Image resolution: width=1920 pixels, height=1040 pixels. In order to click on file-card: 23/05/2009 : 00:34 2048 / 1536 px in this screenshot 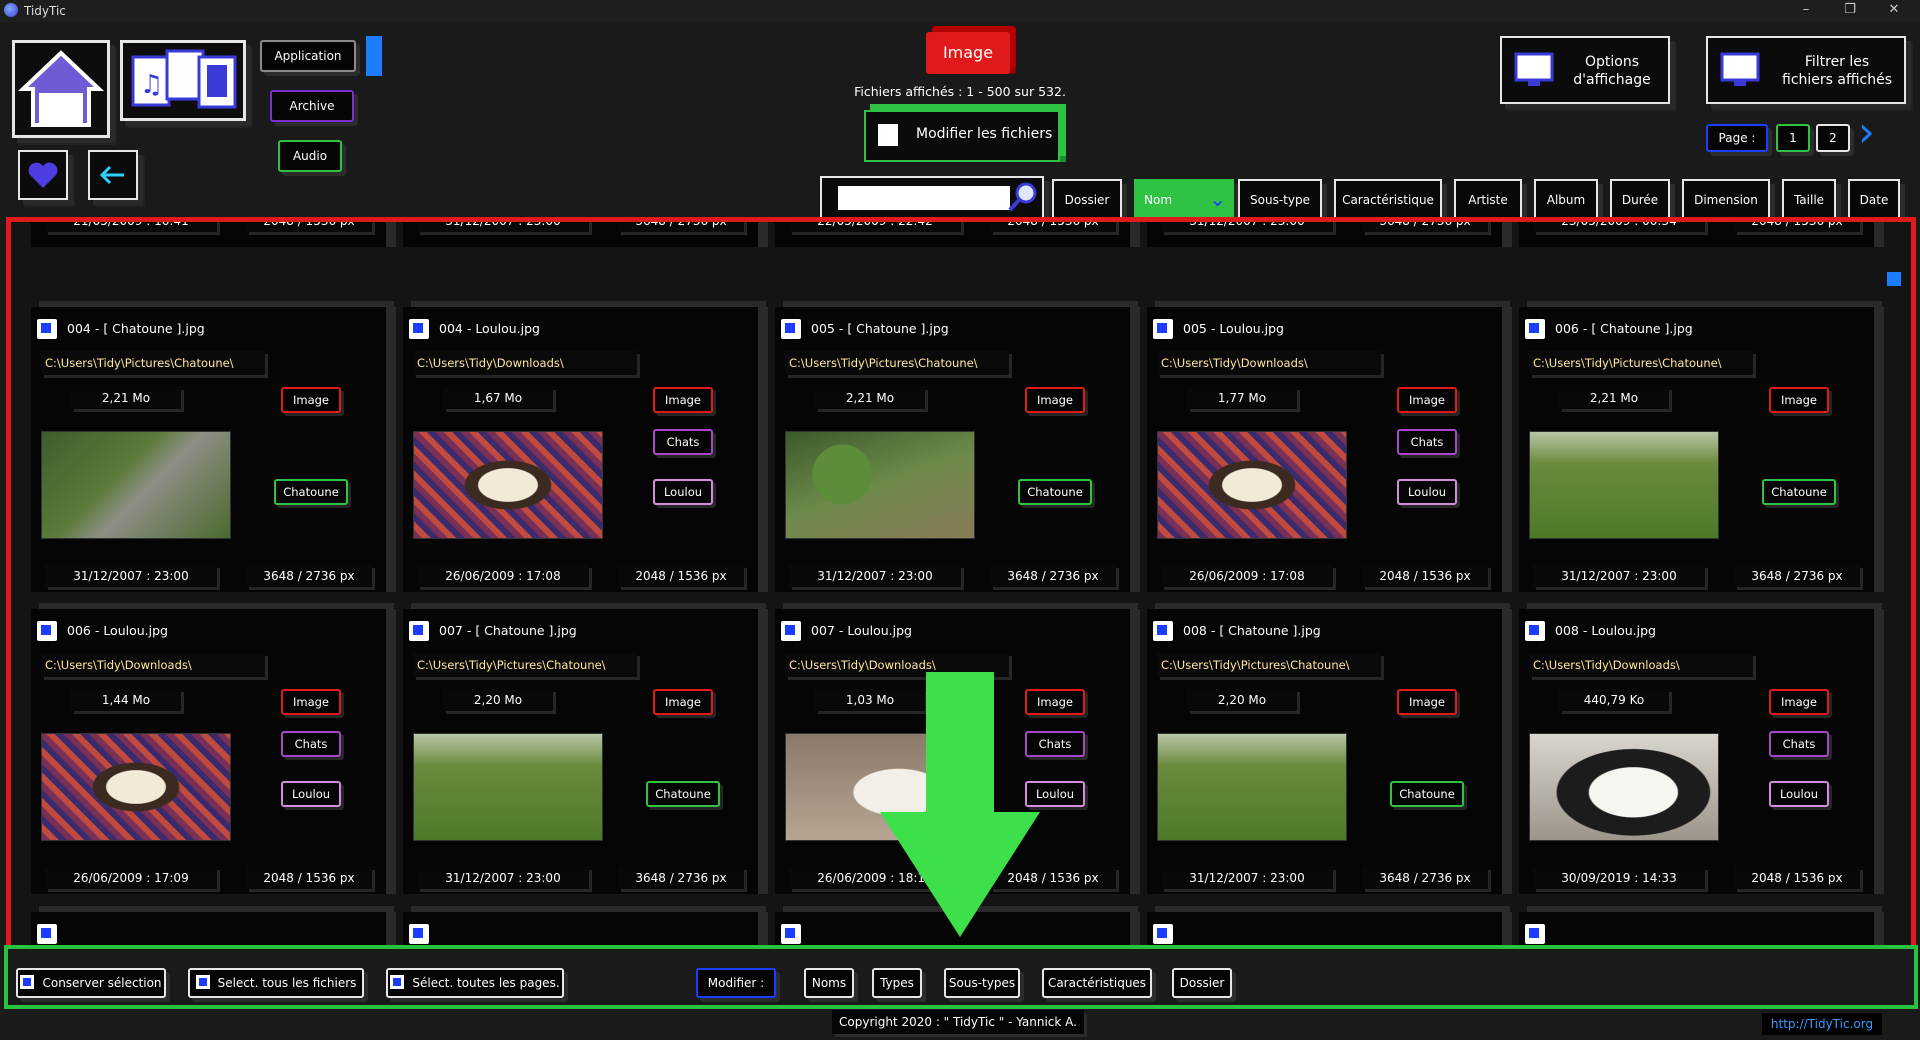, I will do `click(1696, 234)`.